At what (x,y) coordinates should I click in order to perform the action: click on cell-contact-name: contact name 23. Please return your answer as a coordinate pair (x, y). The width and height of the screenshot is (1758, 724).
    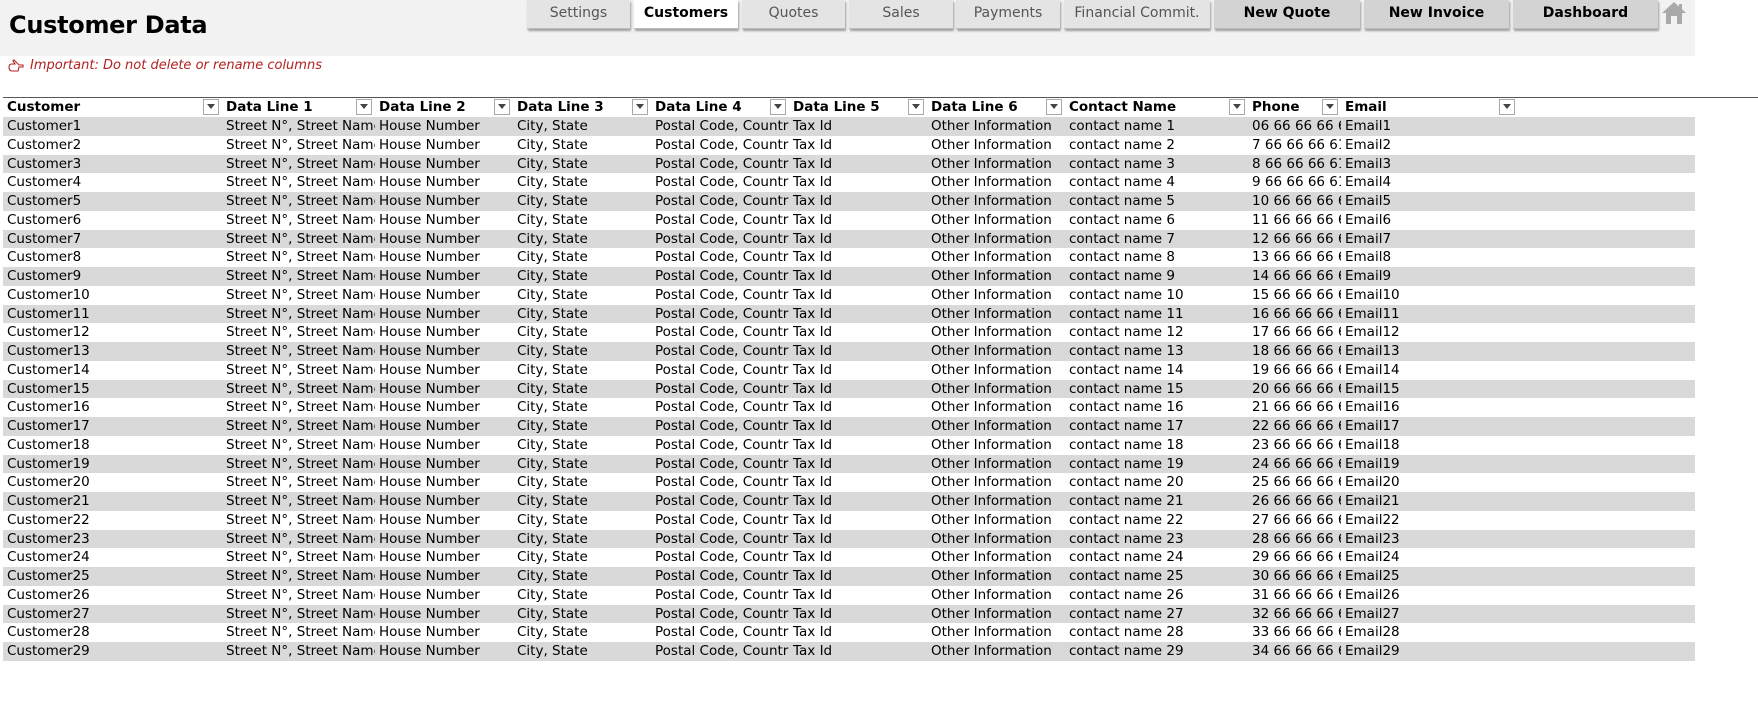
    Looking at the image, I should click on (1156, 539).